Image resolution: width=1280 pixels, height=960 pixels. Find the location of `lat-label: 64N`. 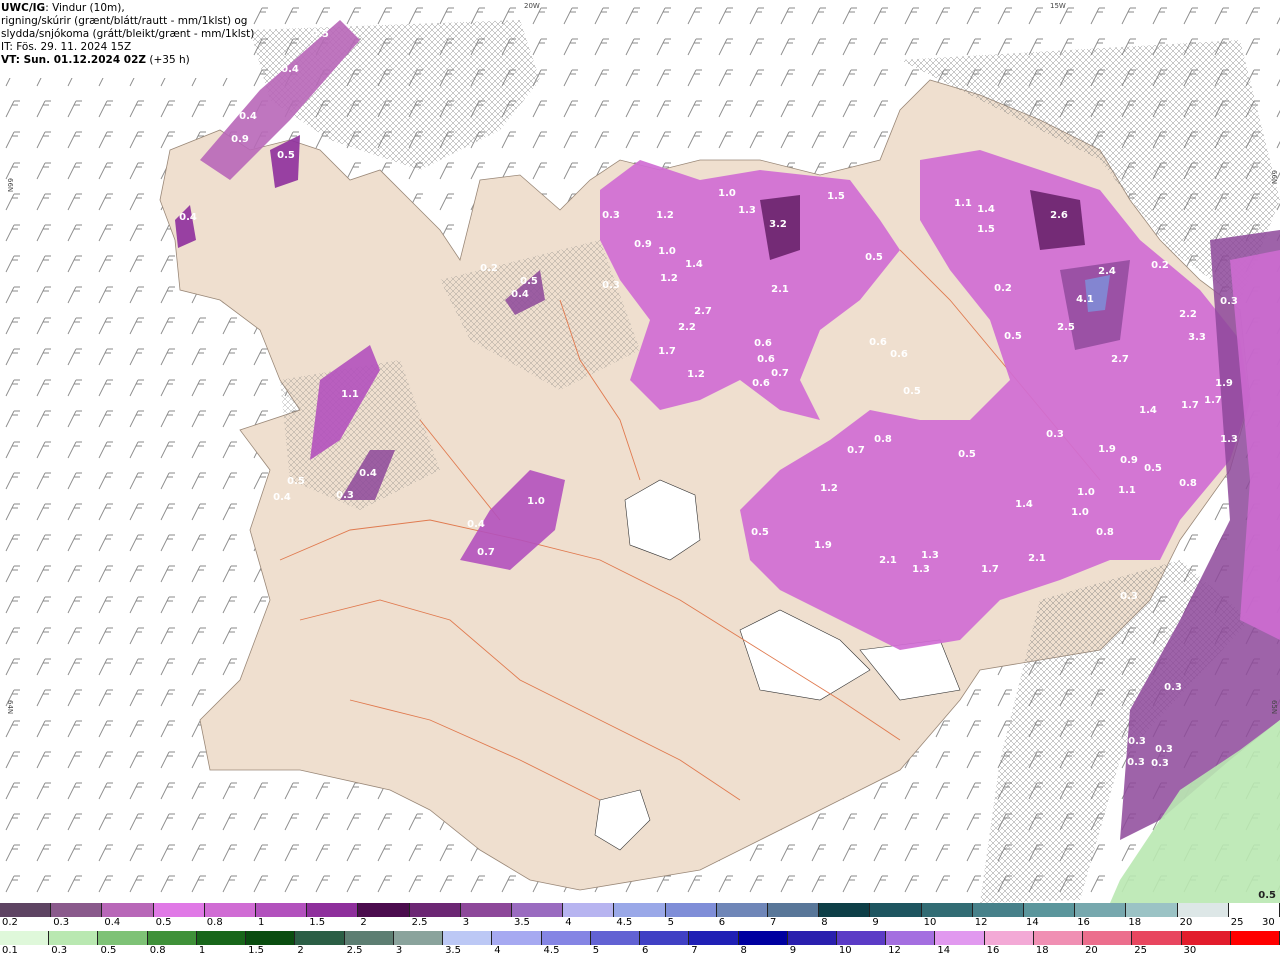

lat-label: 64N is located at coordinates (10, 707).